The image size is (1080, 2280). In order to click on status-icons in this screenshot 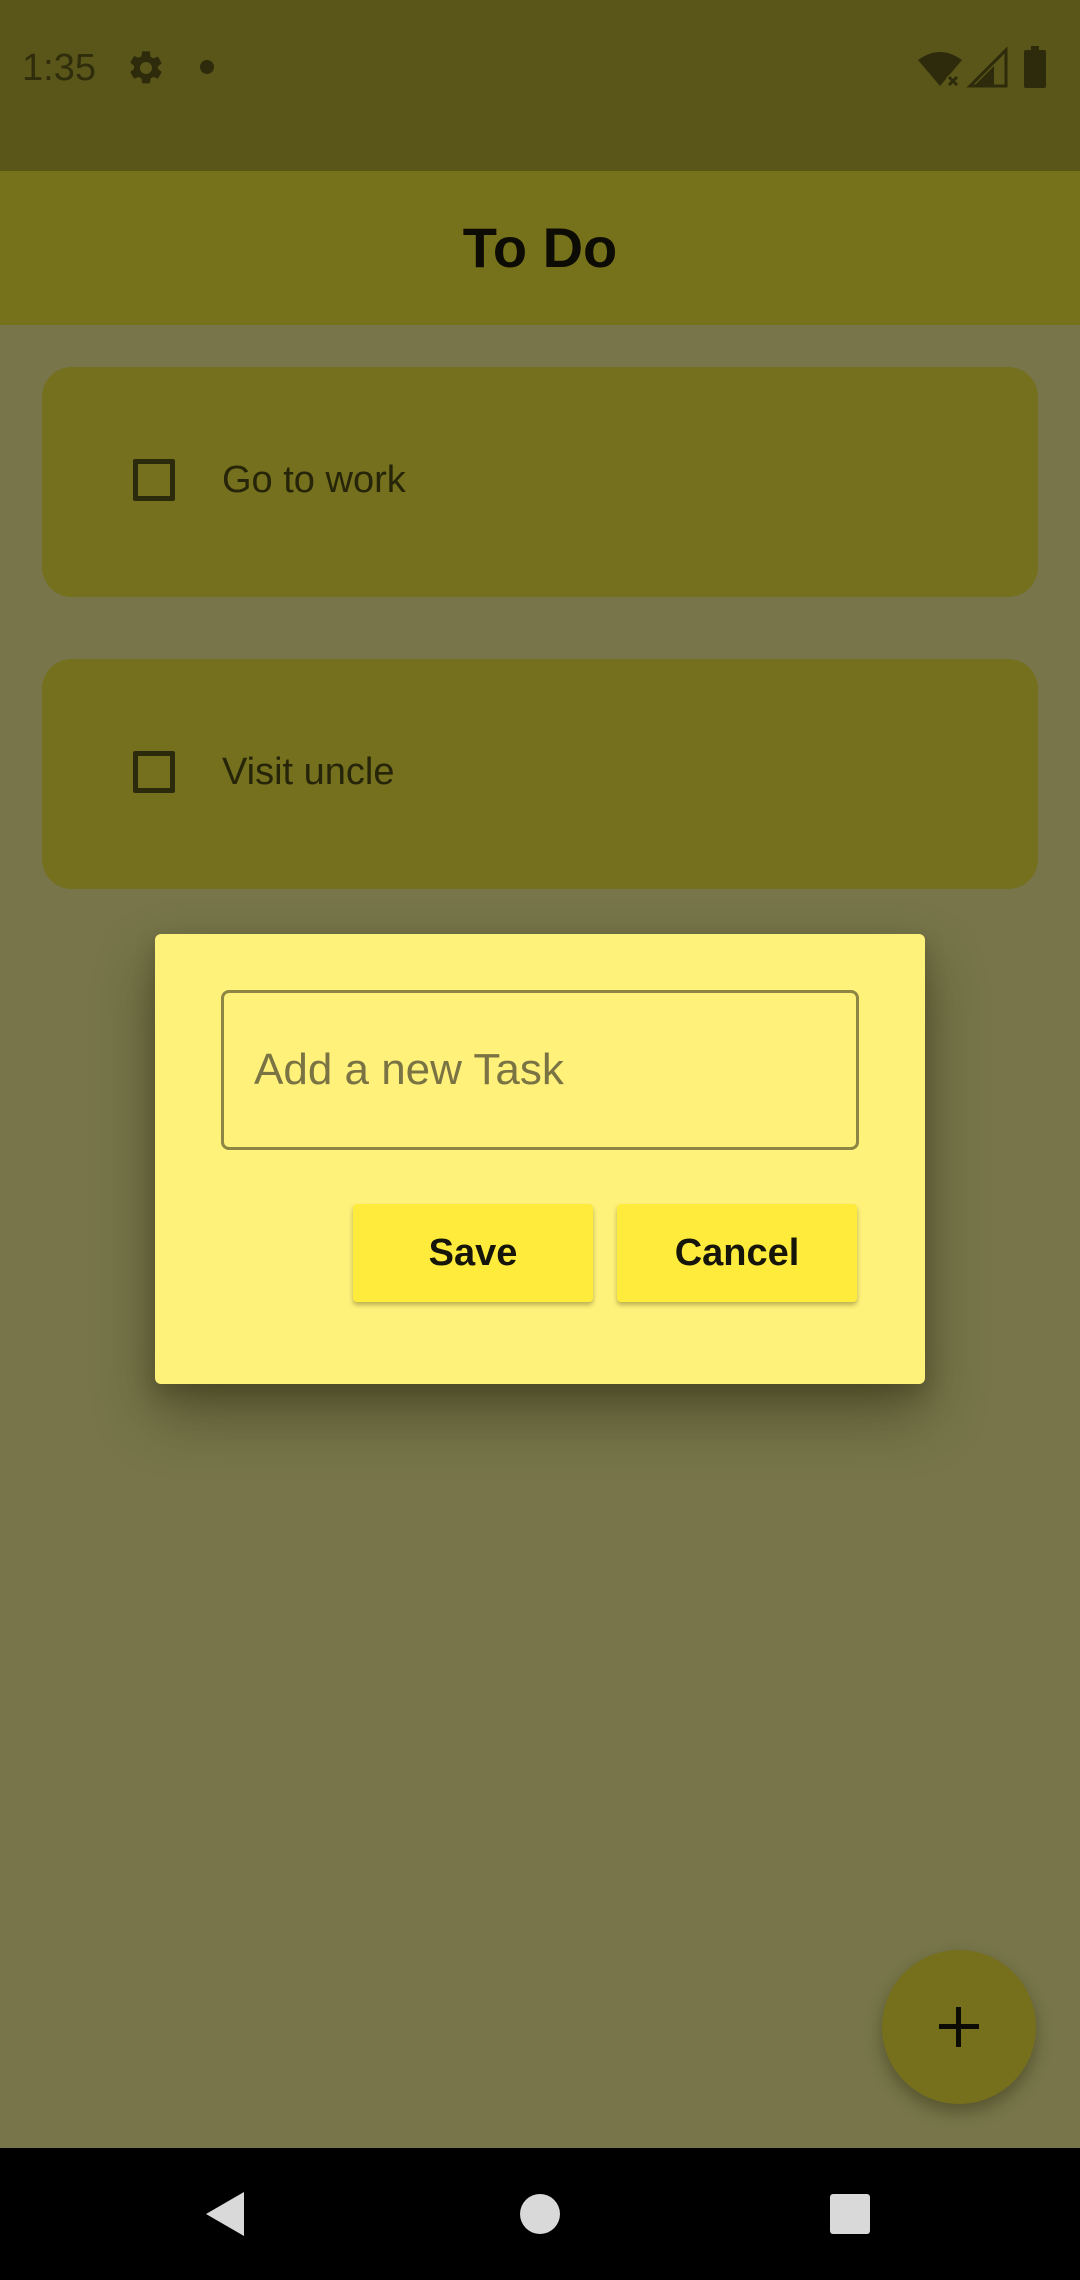, I will do `click(982, 67)`.